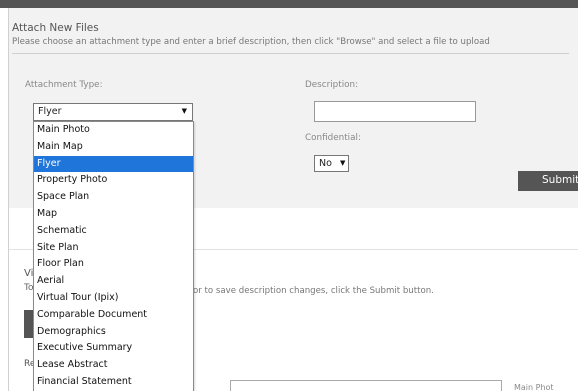 This screenshot has width=578, height=391. What do you see at coordinates (113, 214) in the screenshot?
I see `dropdown-option: Map` at bounding box center [113, 214].